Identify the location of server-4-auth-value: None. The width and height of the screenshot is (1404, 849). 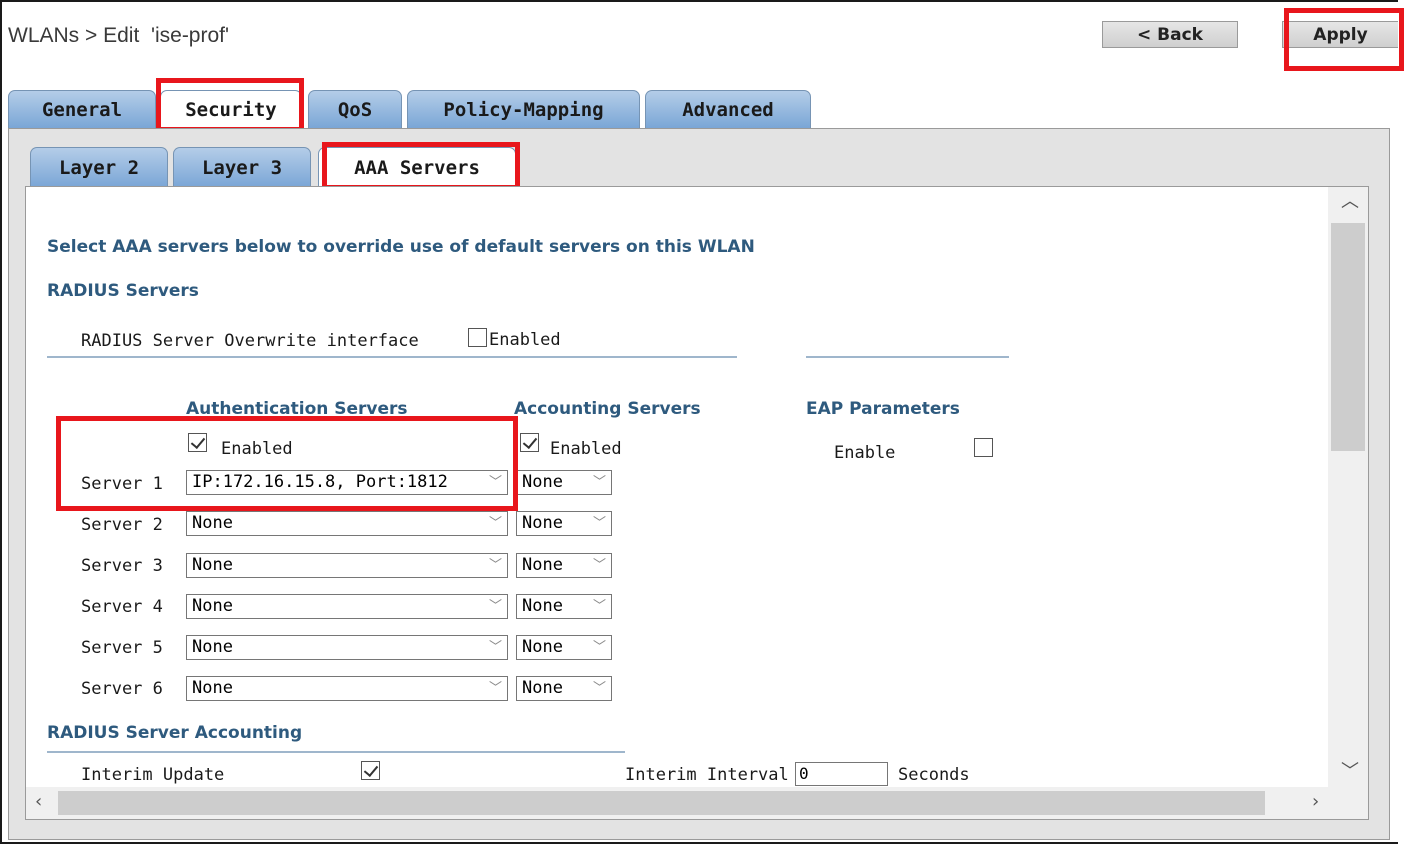
(212, 606).